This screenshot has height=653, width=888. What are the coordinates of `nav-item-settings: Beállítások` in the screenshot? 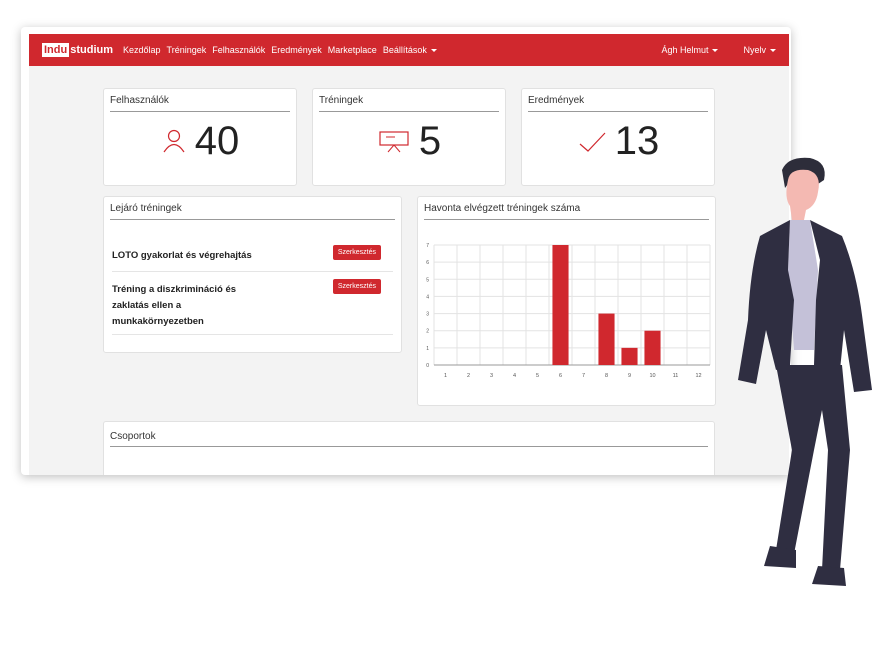 It's located at (410, 50).